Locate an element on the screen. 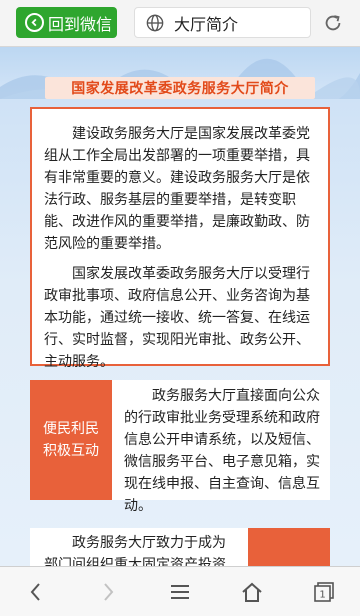  tabs-count: 1 is located at coordinates (322, 594).